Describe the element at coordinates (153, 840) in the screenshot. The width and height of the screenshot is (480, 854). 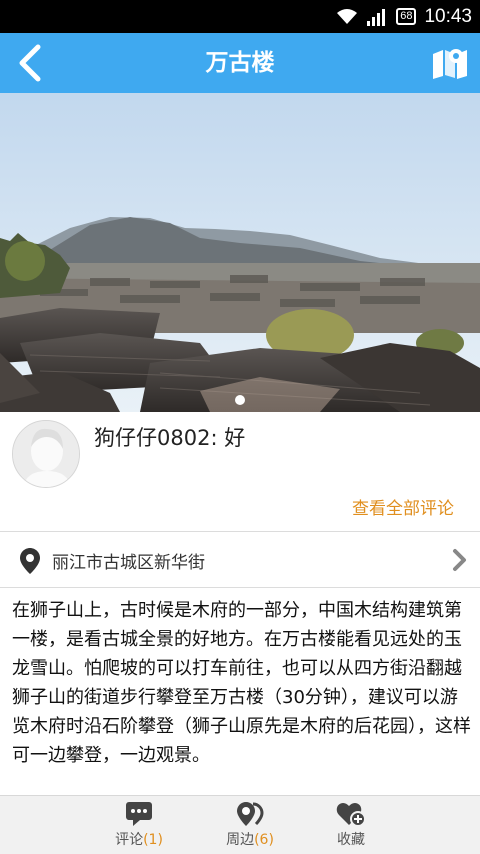
I see `nav-comments-count: (1)` at that location.